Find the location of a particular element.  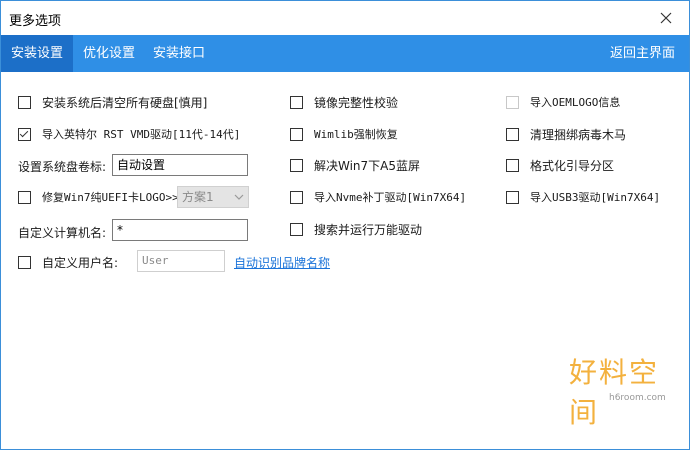

option-user-name: 自定义用户名: is located at coordinates (68, 262).